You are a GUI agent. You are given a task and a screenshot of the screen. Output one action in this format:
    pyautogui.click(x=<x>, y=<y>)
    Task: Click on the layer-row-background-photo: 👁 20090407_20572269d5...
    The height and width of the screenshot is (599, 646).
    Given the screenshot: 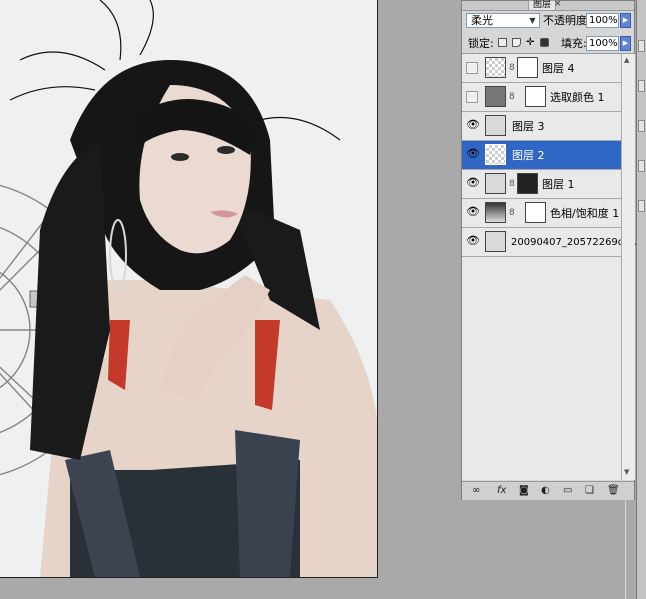 What is the action you would take?
    pyautogui.click(x=551, y=242)
    